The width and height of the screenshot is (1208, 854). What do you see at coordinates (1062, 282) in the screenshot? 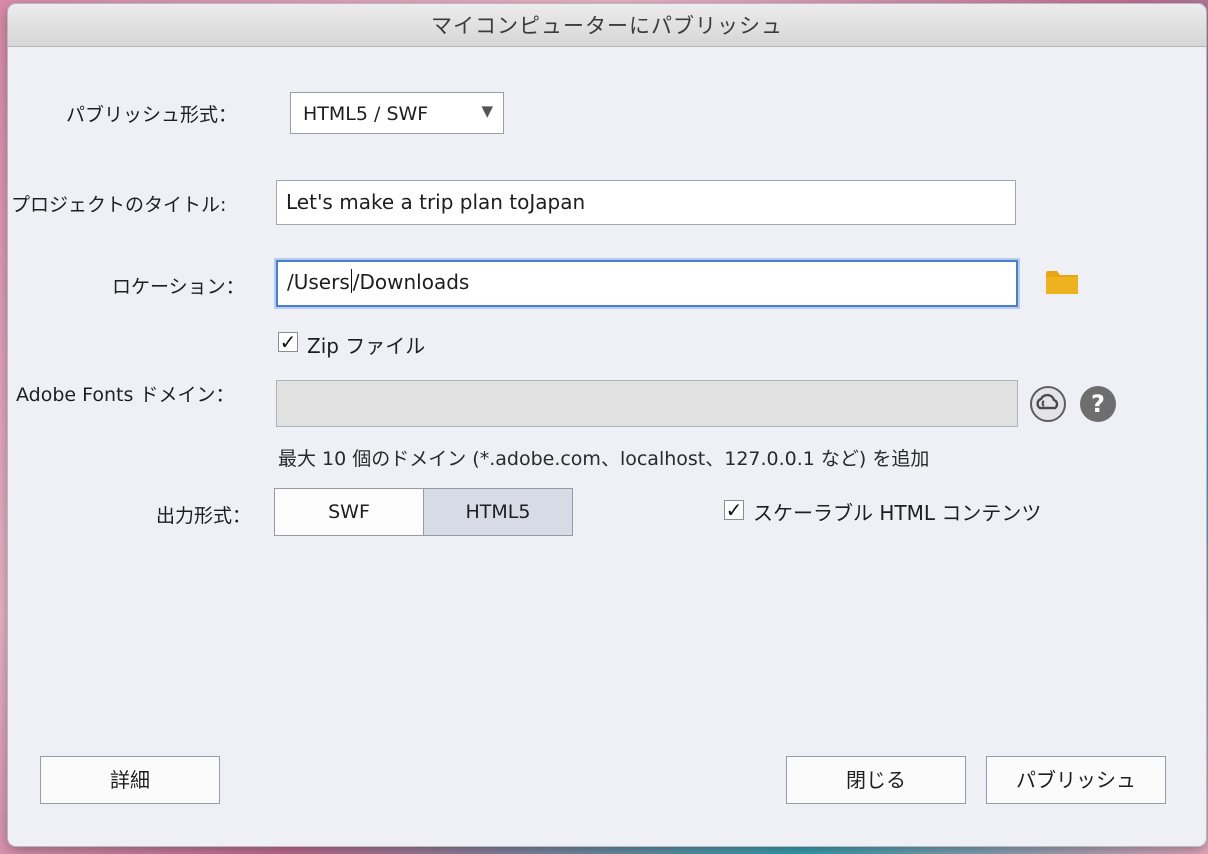
I see `folder-icon` at bounding box center [1062, 282].